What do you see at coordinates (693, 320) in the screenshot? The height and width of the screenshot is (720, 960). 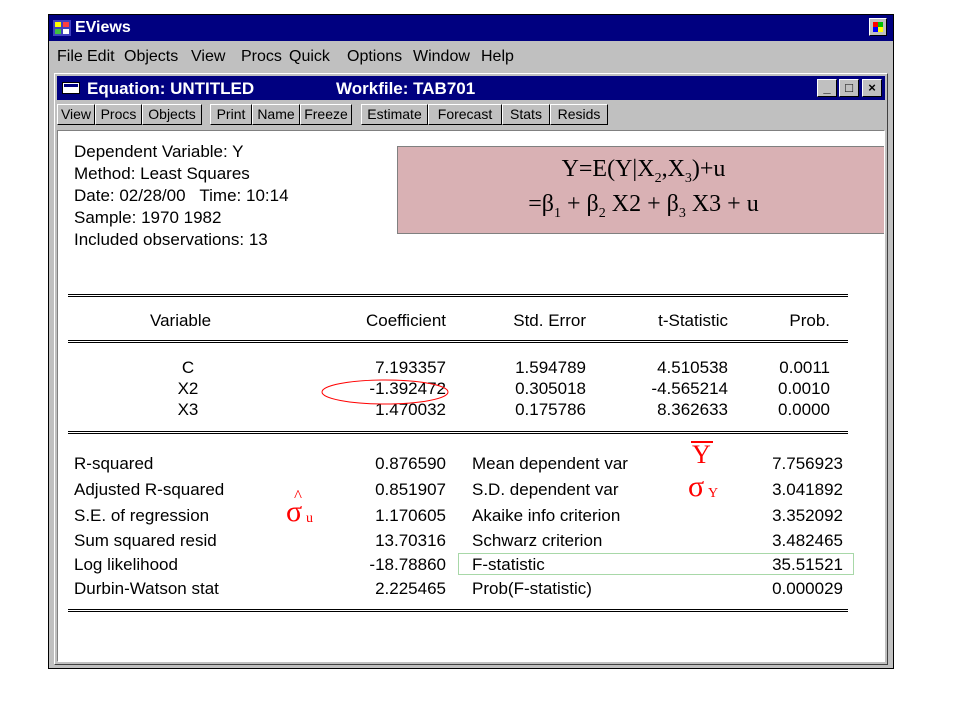 I see `col-t-statistic: t-Statistic` at bounding box center [693, 320].